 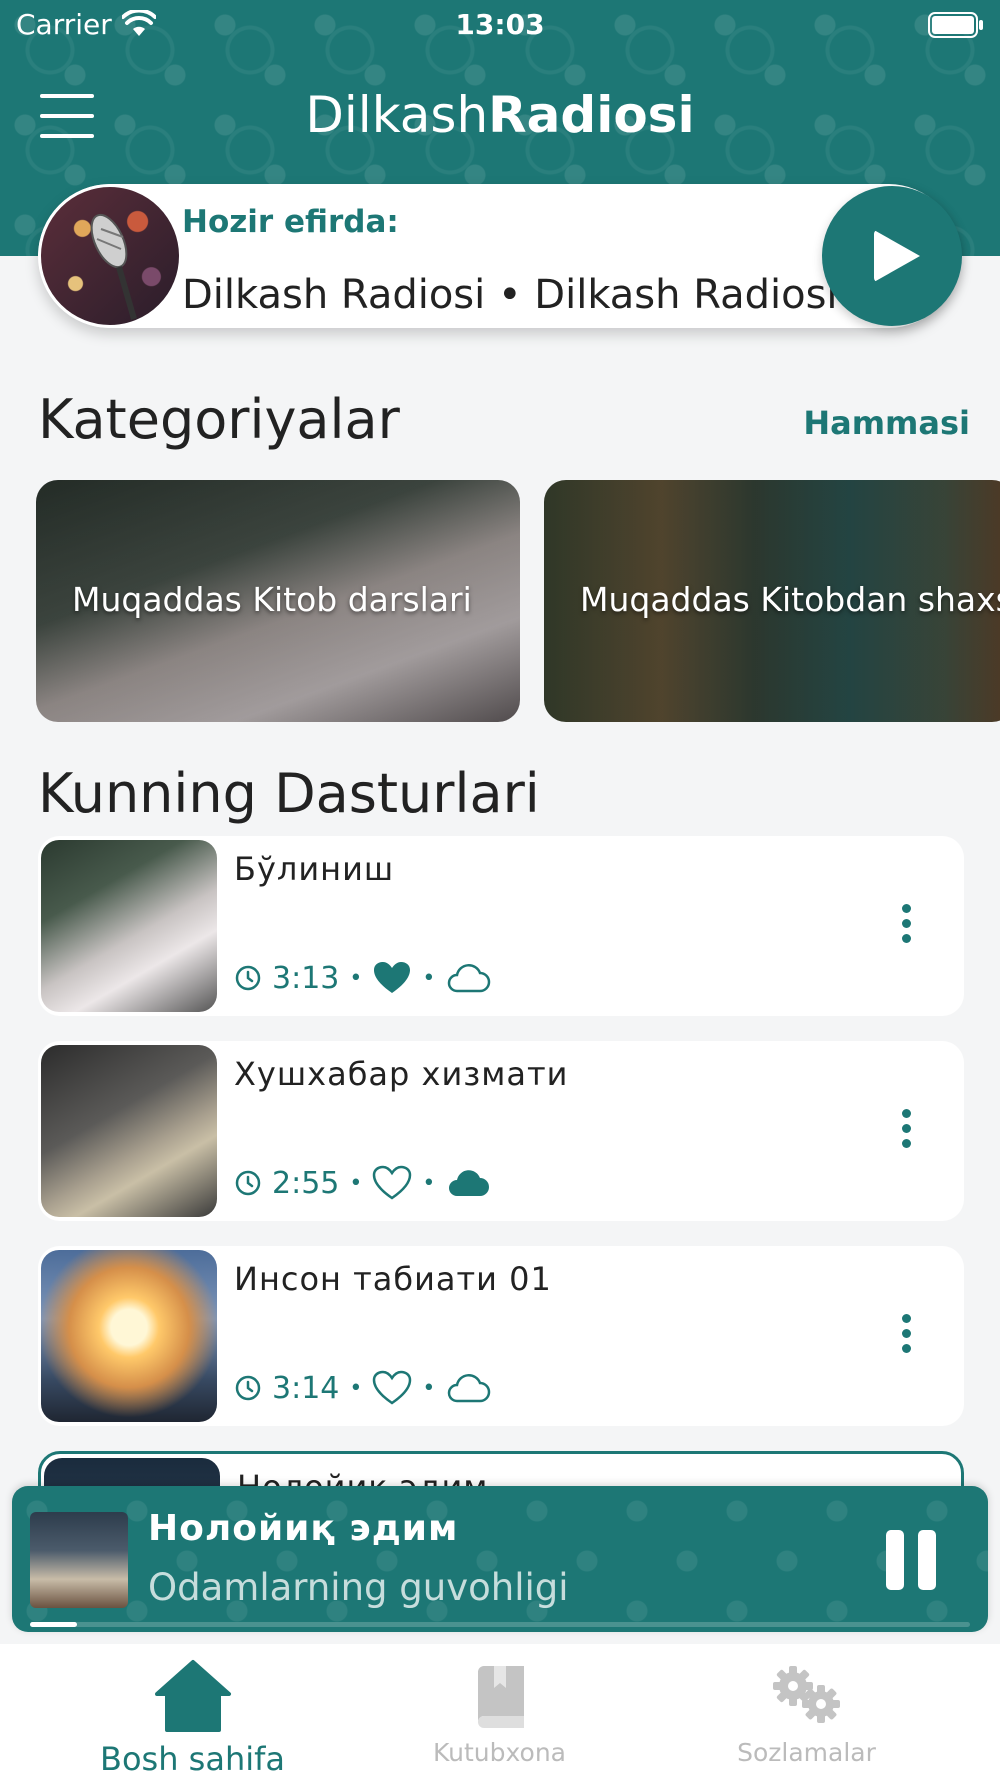 What do you see at coordinates (591, 115) in the screenshot?
I see `app-title-bold: Radiosi` at bounding box center [591, 115].